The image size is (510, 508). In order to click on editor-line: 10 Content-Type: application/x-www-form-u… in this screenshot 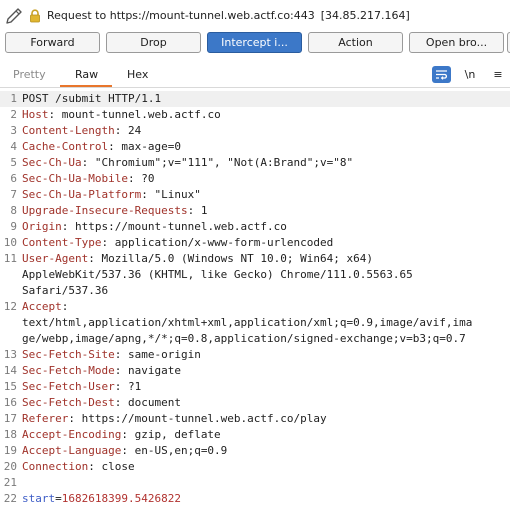, I will do `click(255, 243)`.